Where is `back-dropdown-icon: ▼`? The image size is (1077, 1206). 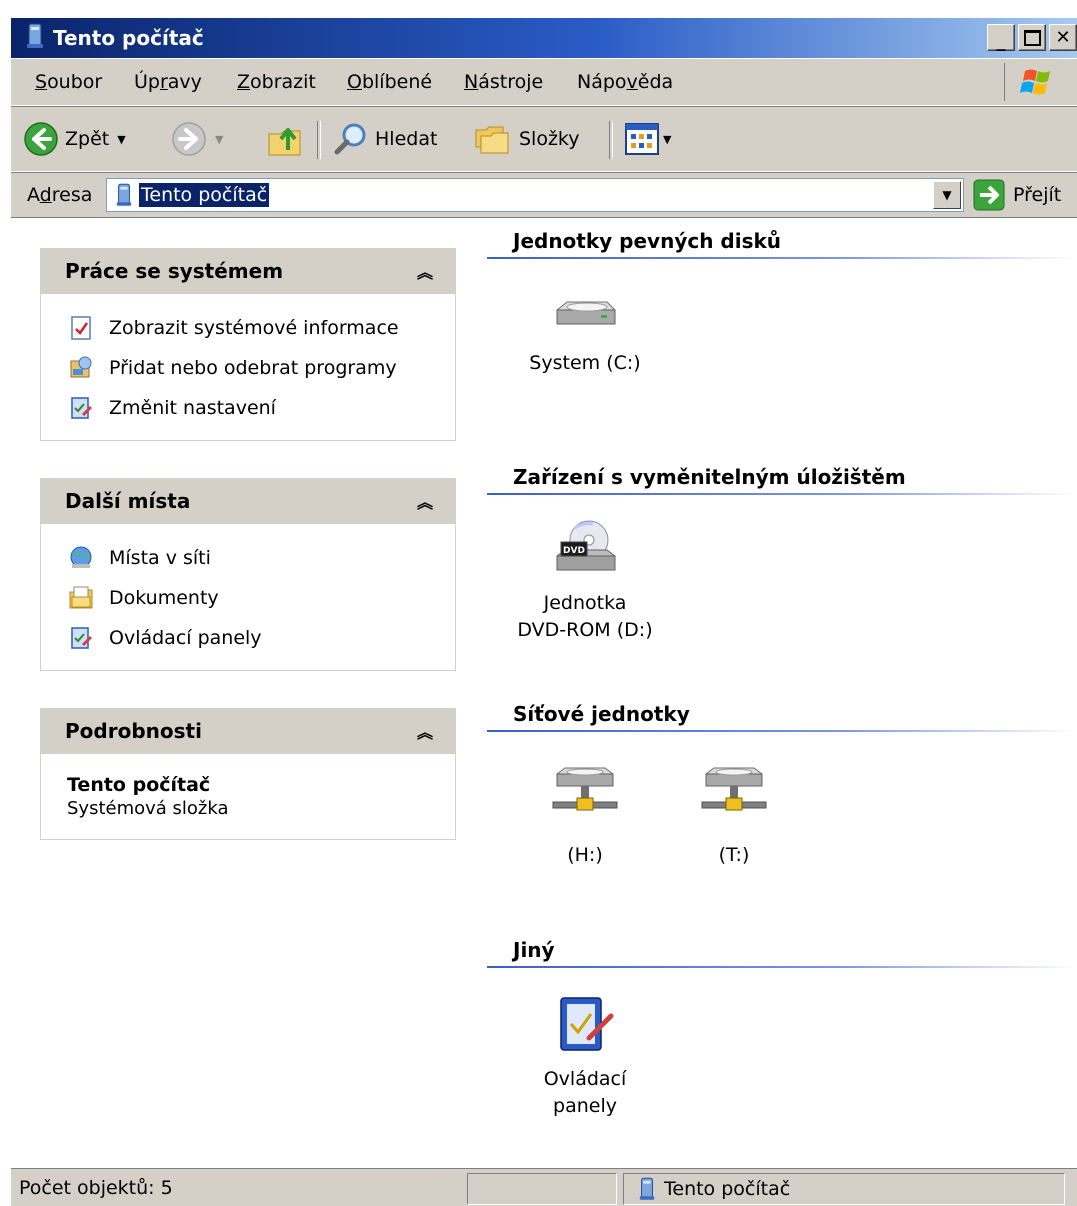 back-dropdown-icon: ▼ is located at coordinates (121, 139).